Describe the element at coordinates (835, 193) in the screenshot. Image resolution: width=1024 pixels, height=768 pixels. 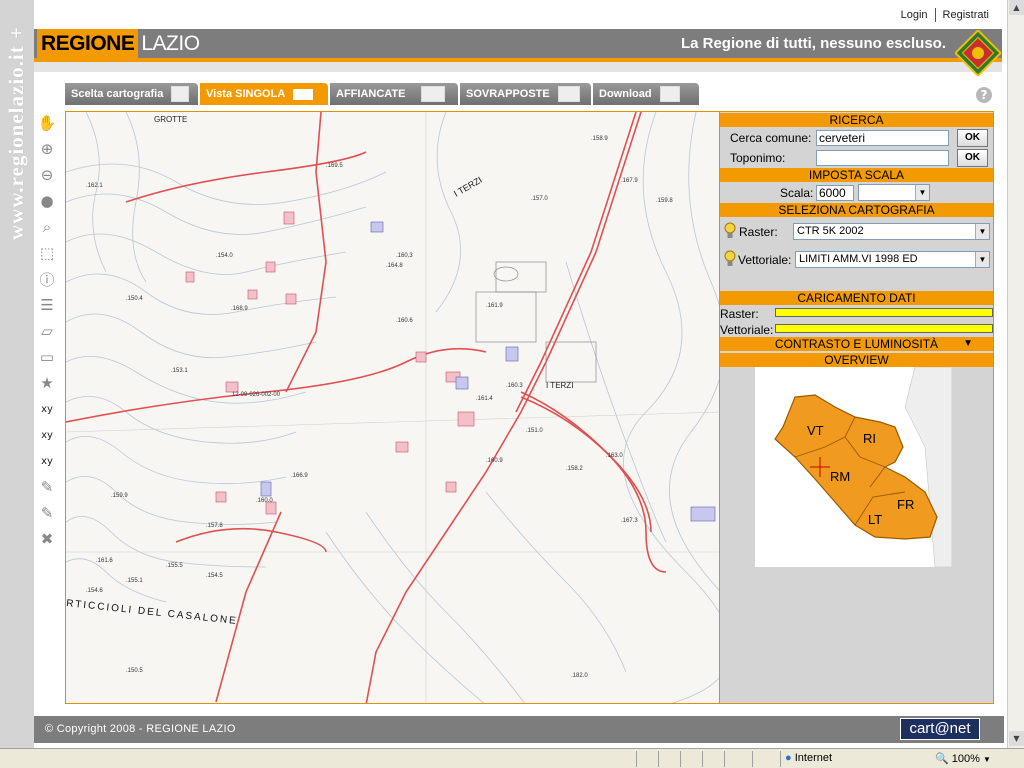
I see `scala-input` at that location.